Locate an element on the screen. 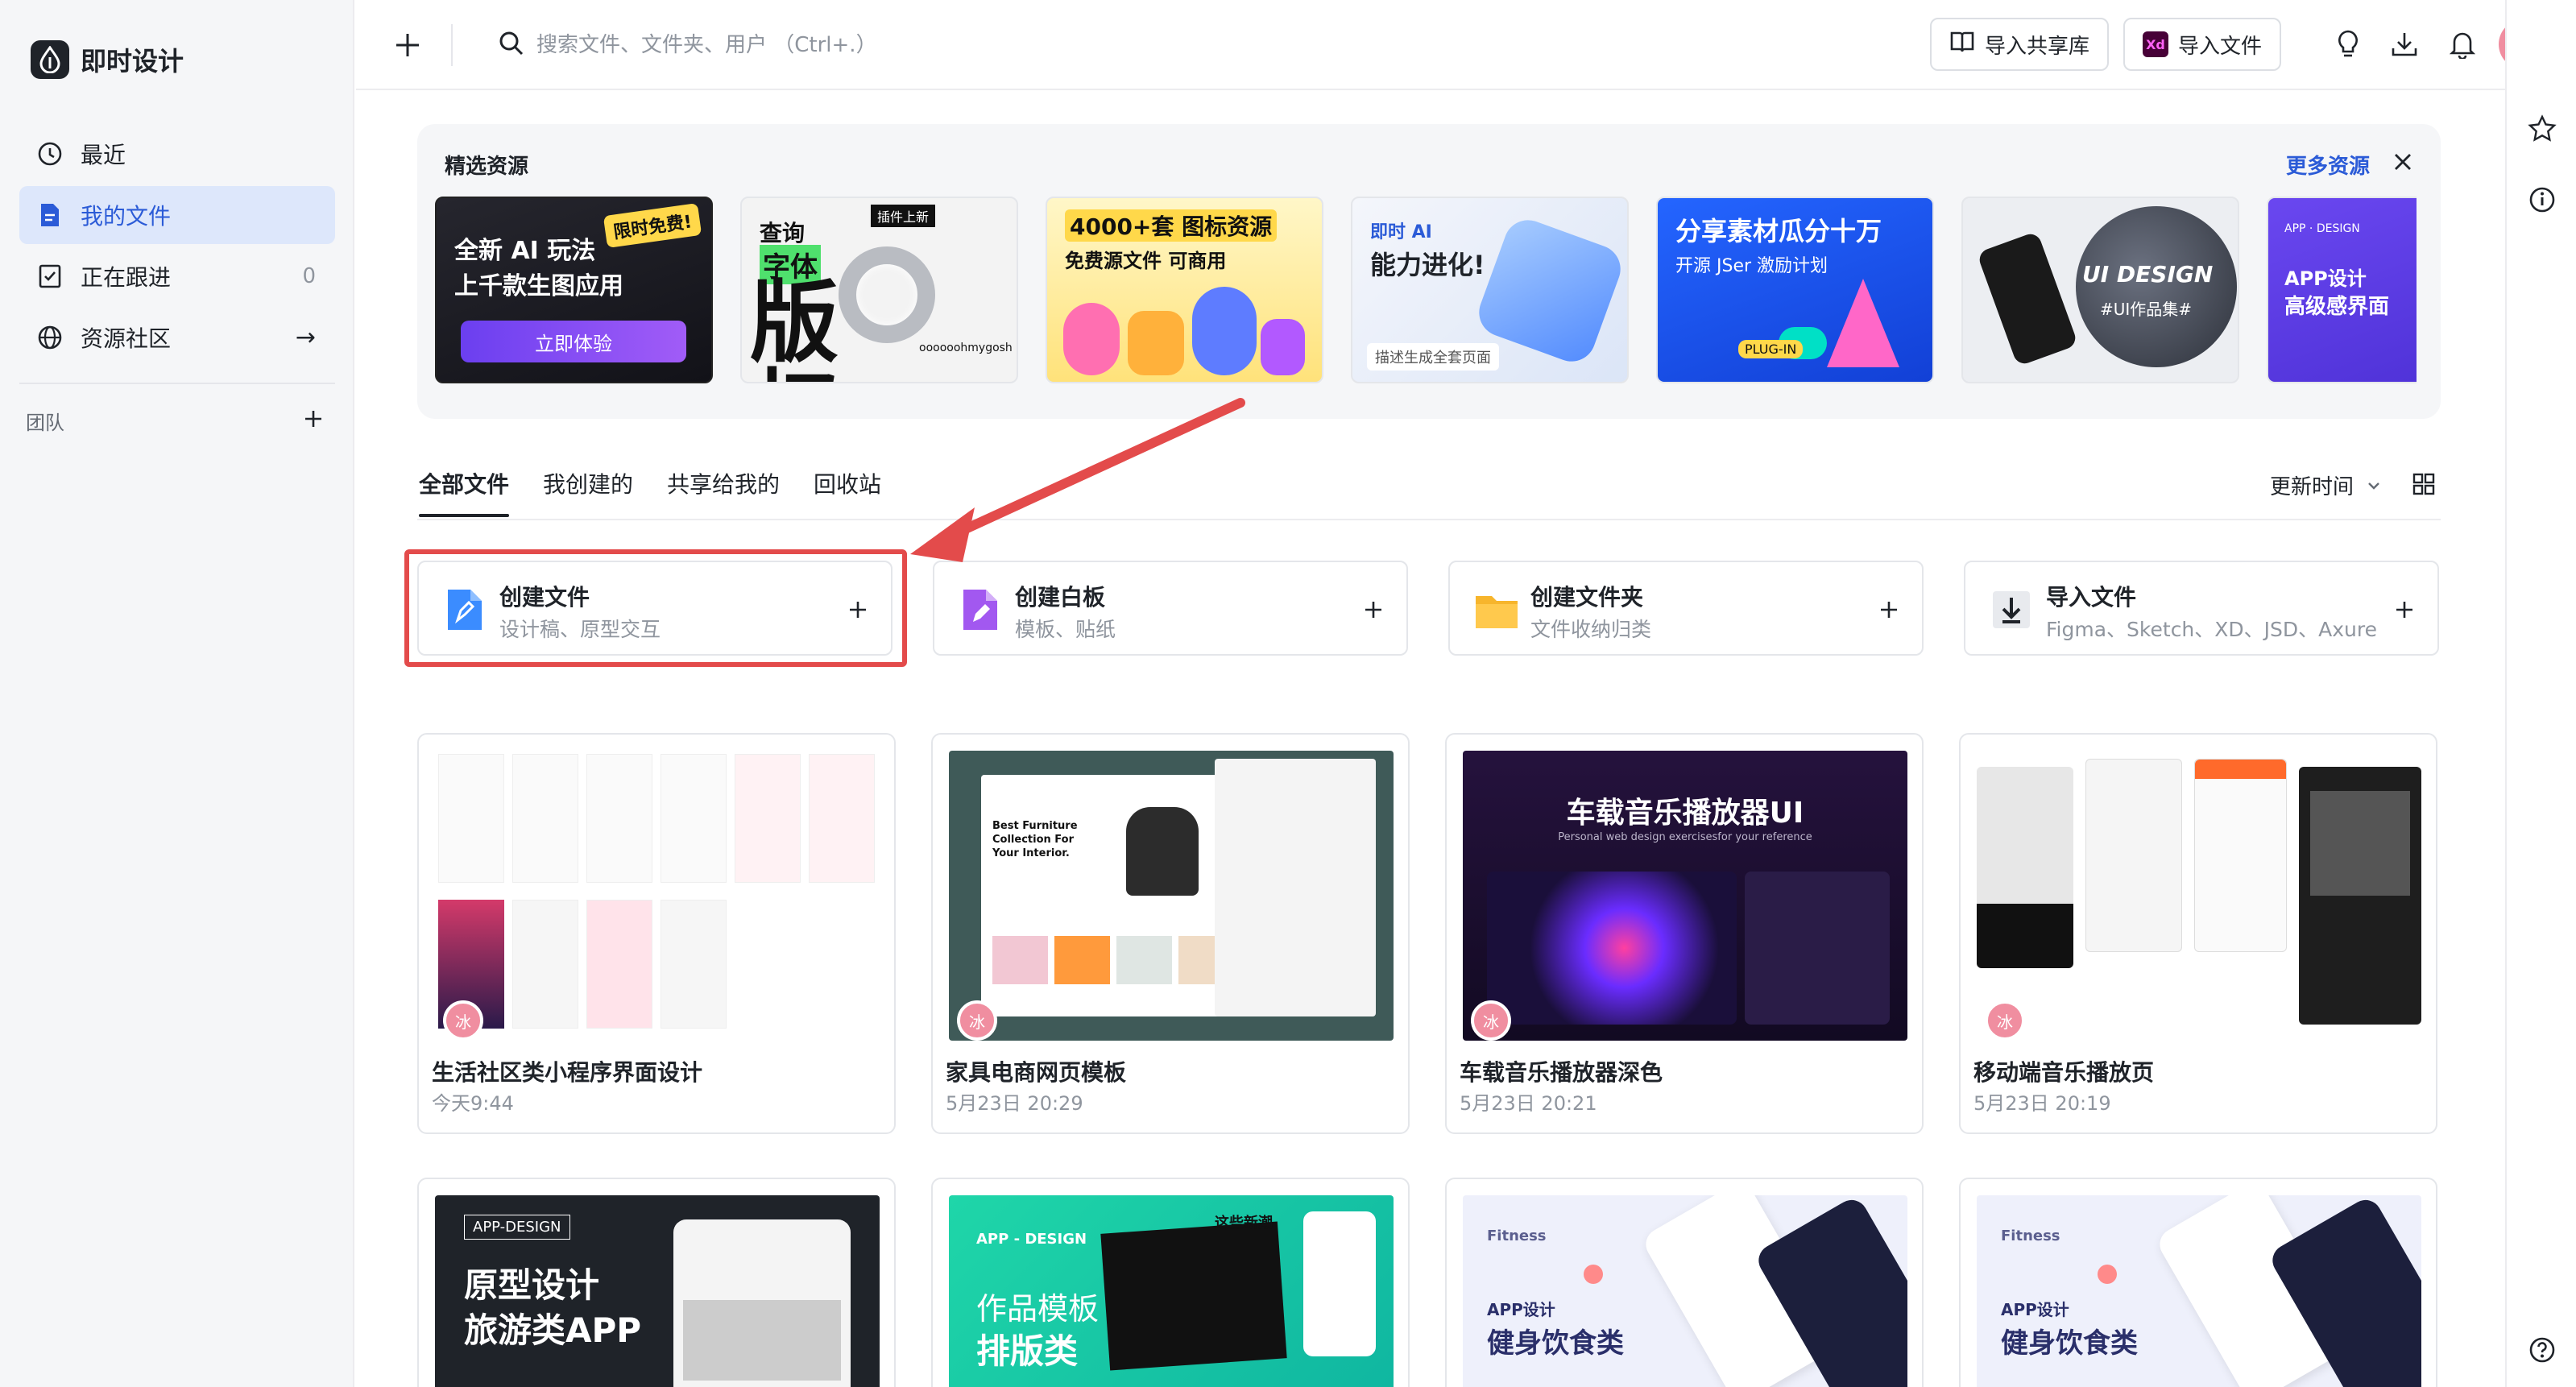 This screenshot has width=2576, height=1387. bell-icon is located at coordinates (2462, 44).